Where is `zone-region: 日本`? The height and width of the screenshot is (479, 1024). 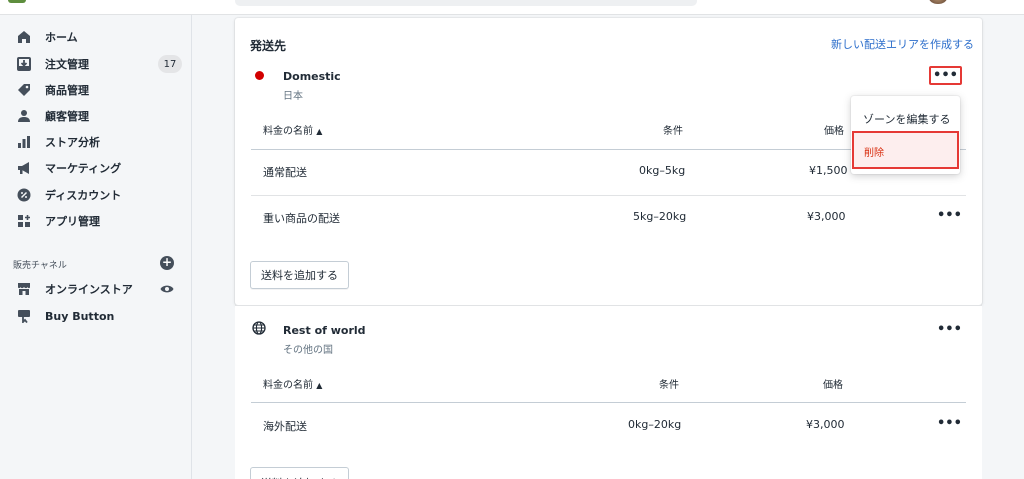
zone-region: 日本 is located at coordinates (293, 96).